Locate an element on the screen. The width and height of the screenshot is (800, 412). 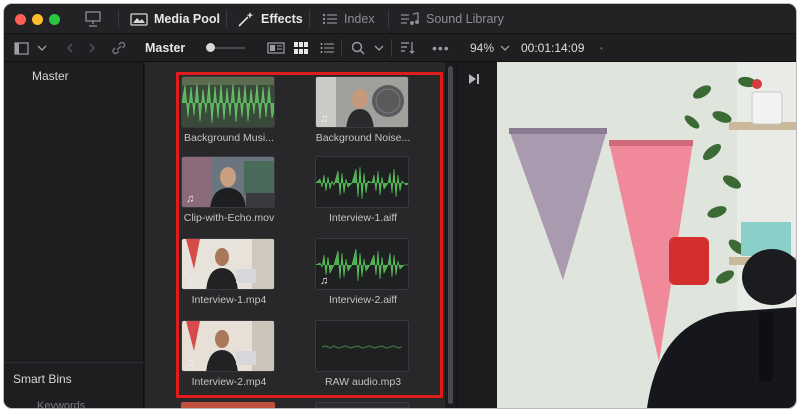
top-bar: Media Pool Effects Index Sound Library is located at coordinates (400, 19).